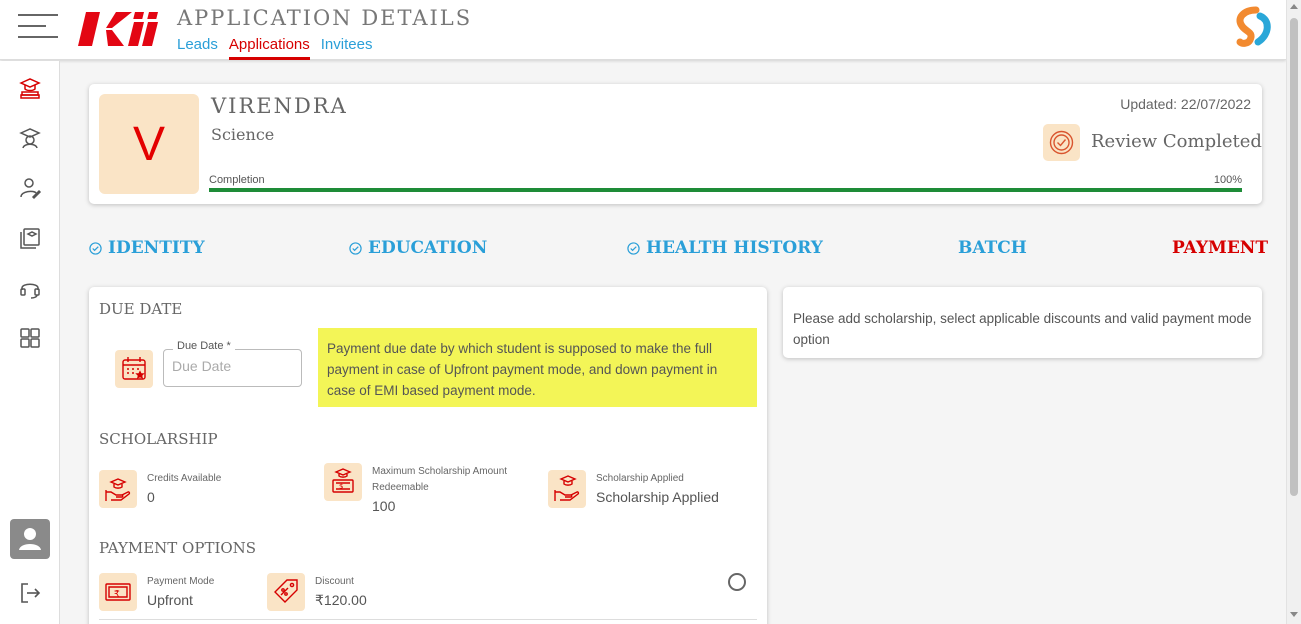 The image size is (1301, 624). Describe the element at coordinates (184, 478) in the screenshot. I see `credits-available-label: Credits Available` at that location.